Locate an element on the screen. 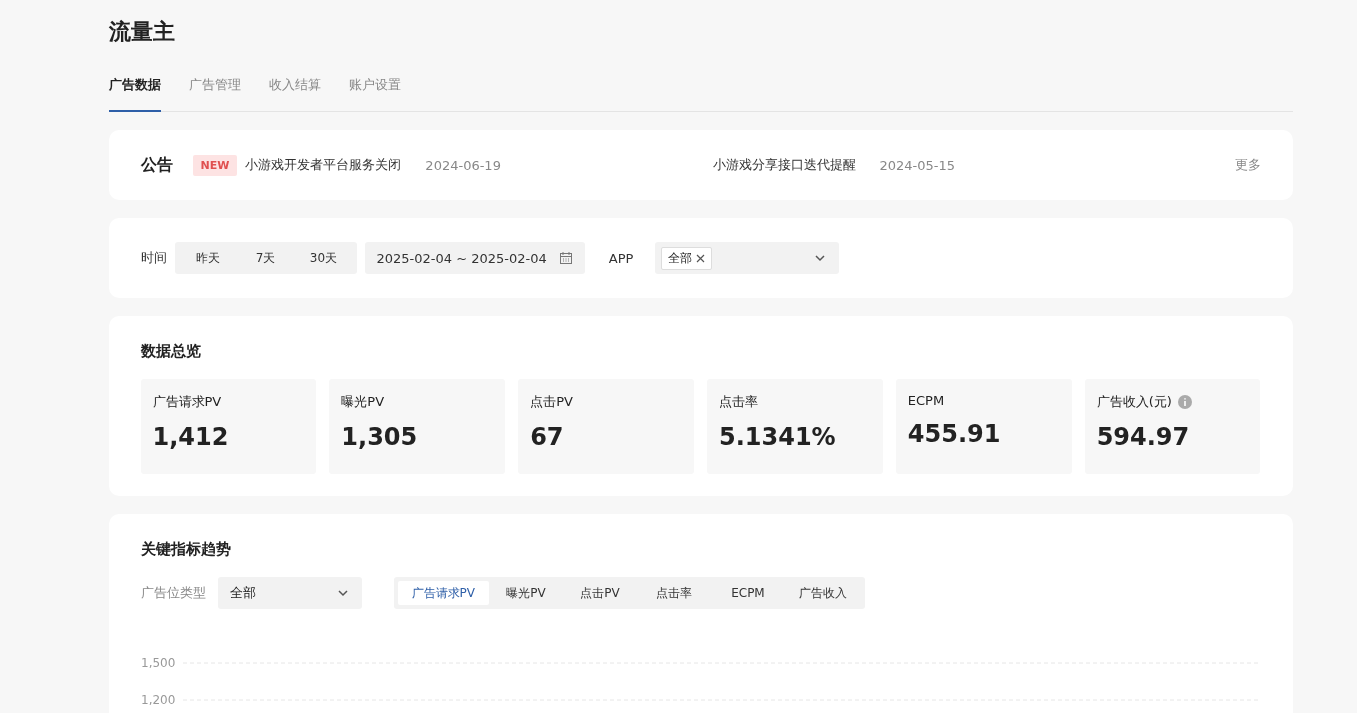  tab: 广告管理 is located at coordinates (214, 91).